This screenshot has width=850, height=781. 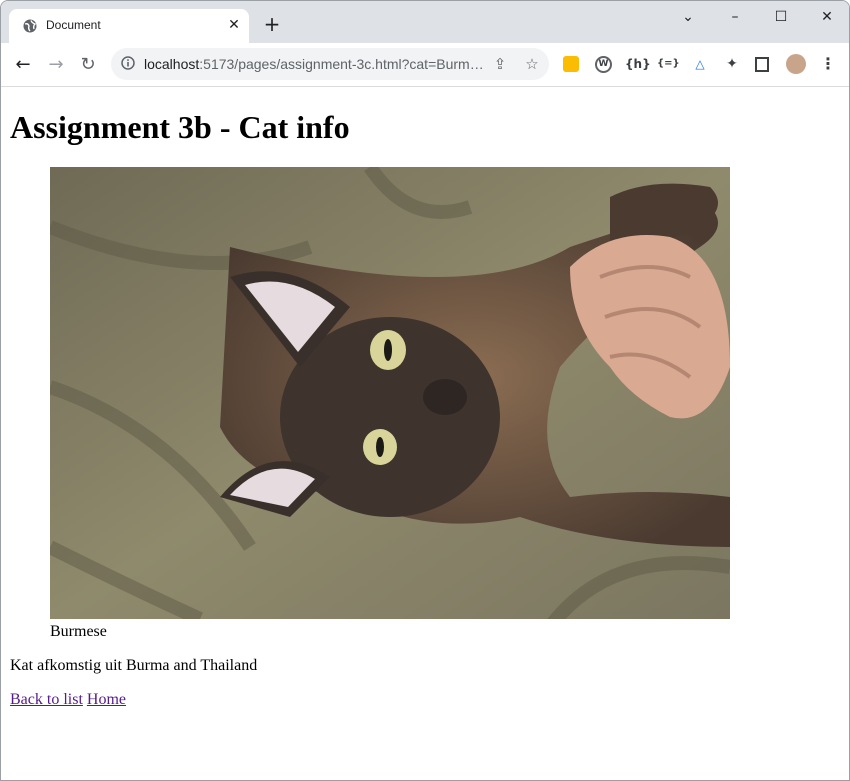 I want to click on close-window-icon: ✕, so click(x=827, y=17).